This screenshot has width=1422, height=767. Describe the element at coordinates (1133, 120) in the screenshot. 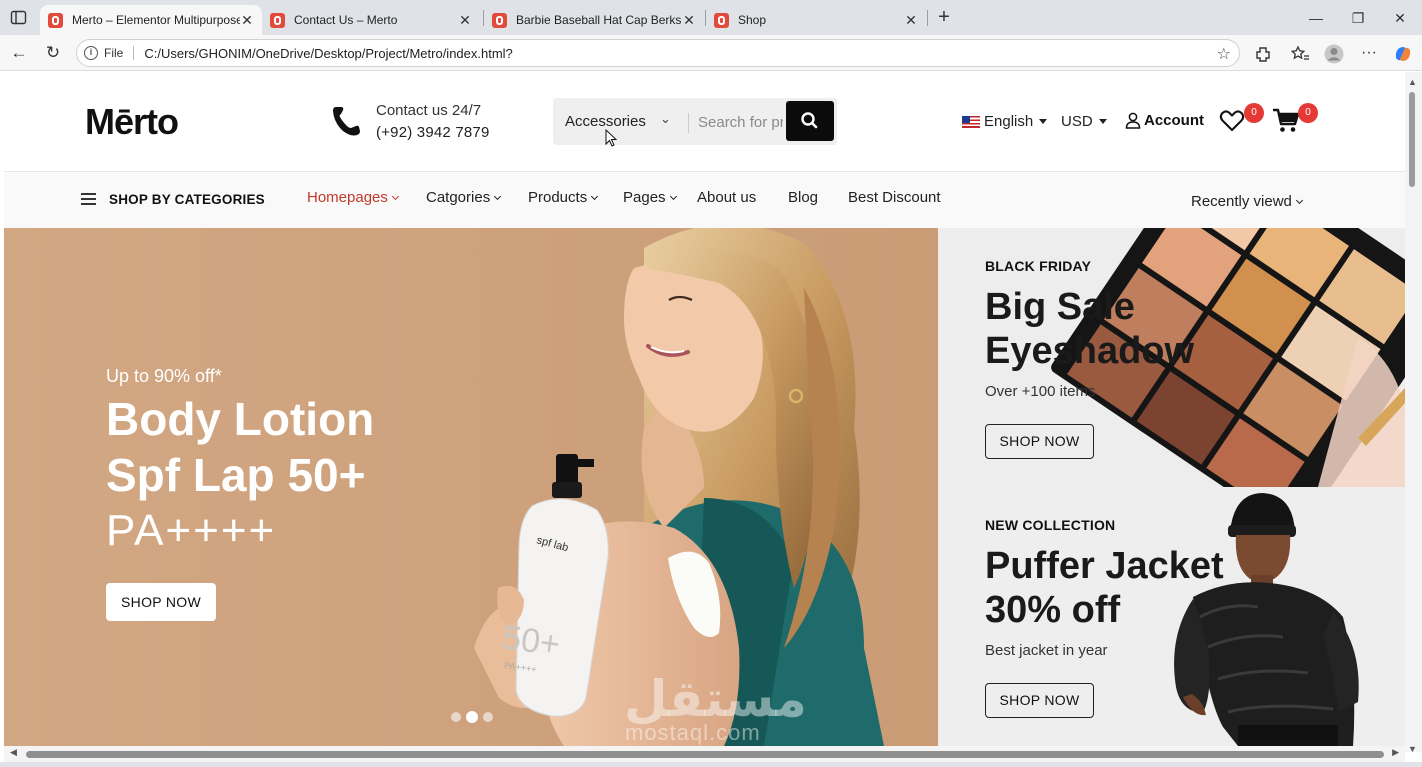

I see `user-icon` at that location.